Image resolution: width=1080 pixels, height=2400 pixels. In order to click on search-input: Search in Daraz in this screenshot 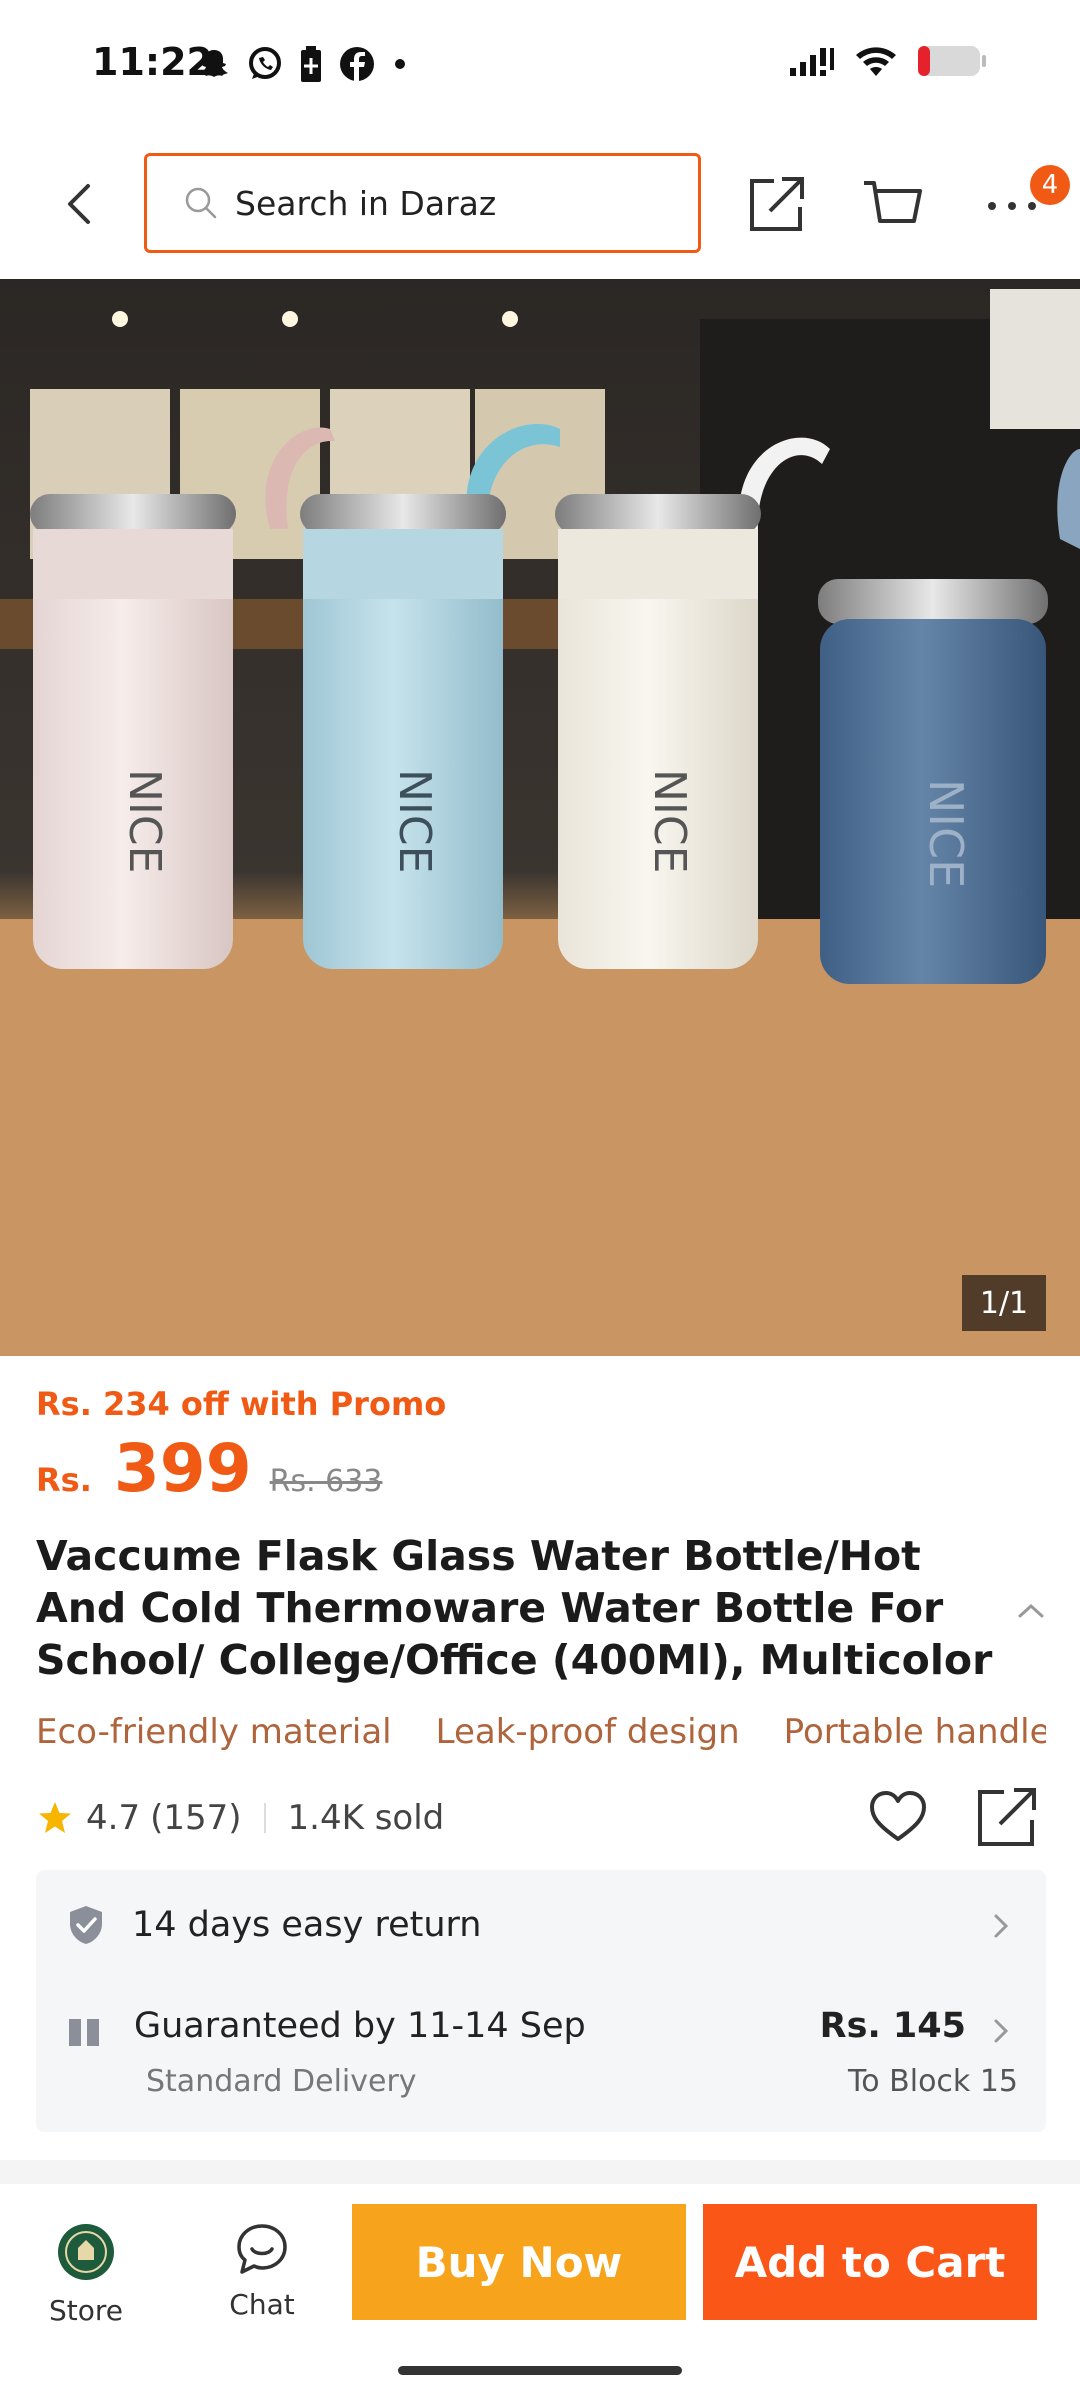, I will do `click(422, 203)`.